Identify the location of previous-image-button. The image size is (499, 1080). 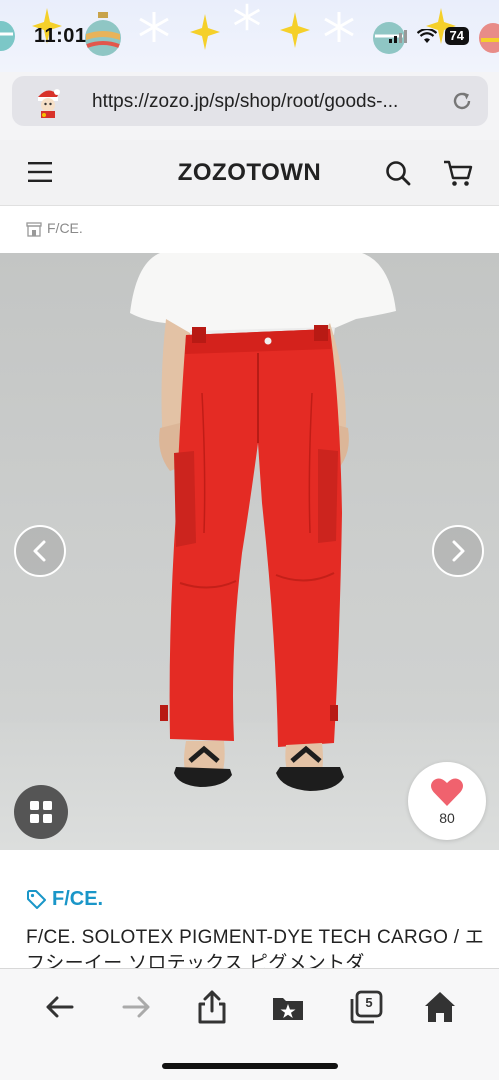
(40, 551).